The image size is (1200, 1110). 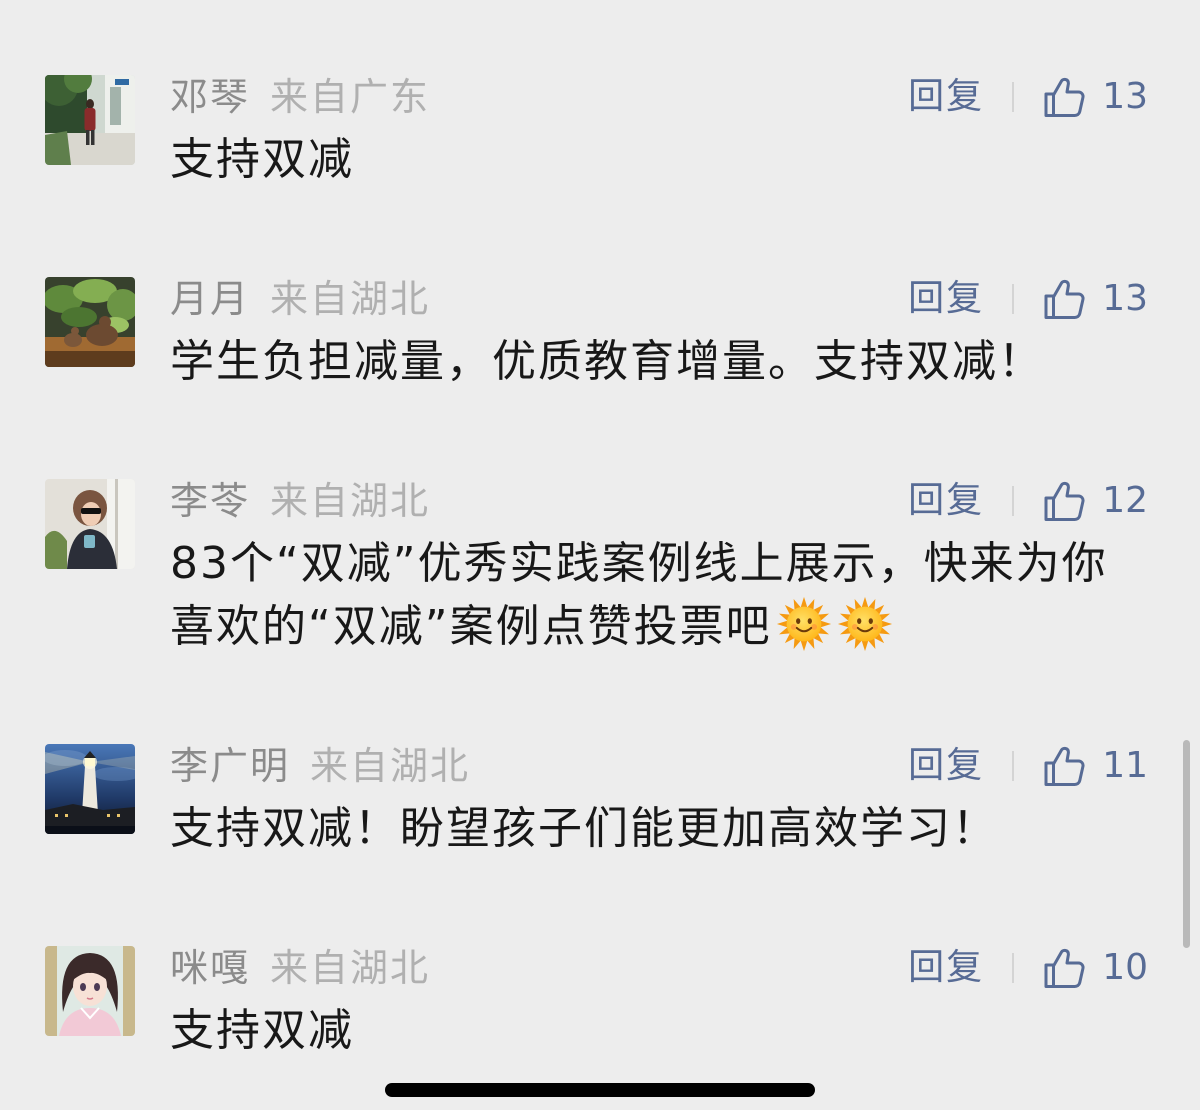 I want to click on comment-header: 咪嘎 来自湖北 回复 10, so click(x=659, y=968).